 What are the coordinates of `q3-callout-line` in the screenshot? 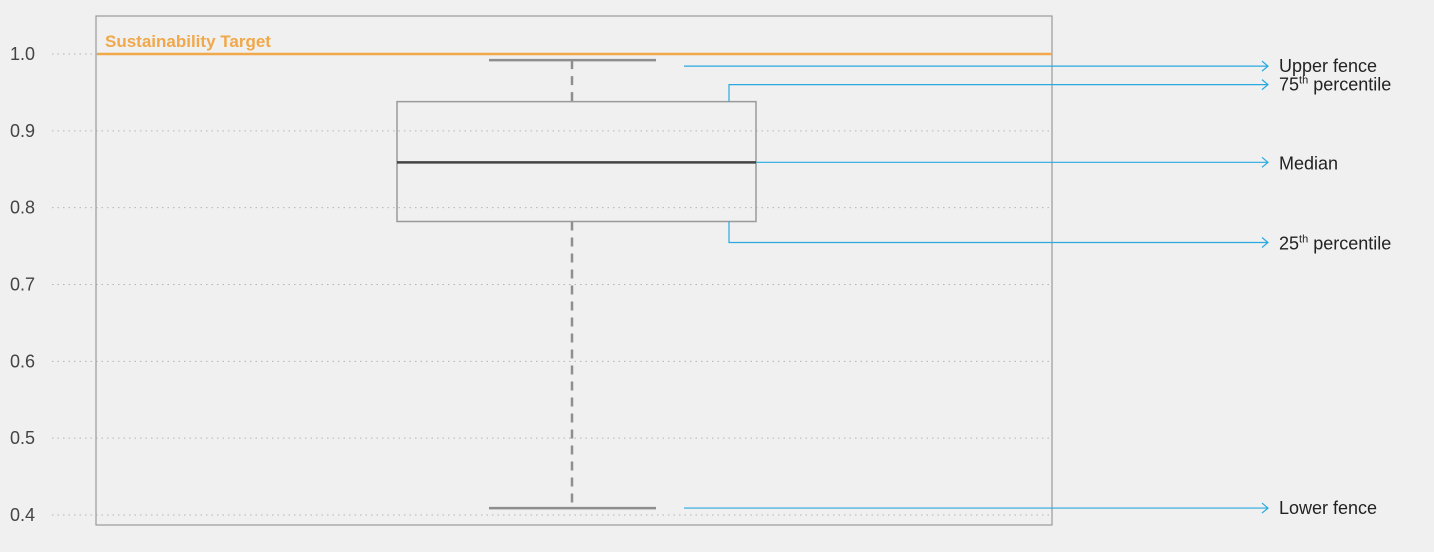 It's located at (998, 93).